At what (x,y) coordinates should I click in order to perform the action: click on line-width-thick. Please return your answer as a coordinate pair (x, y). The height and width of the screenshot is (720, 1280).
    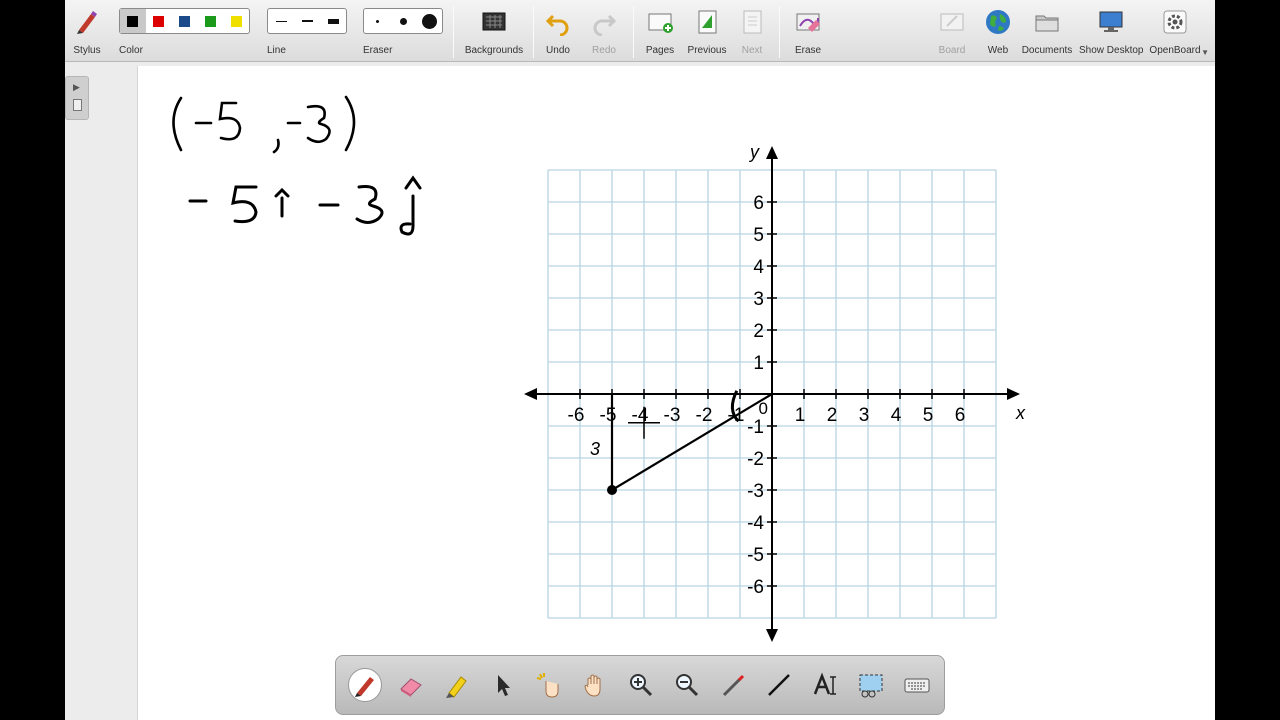
    Looking at the image, I should click on (333, 21).